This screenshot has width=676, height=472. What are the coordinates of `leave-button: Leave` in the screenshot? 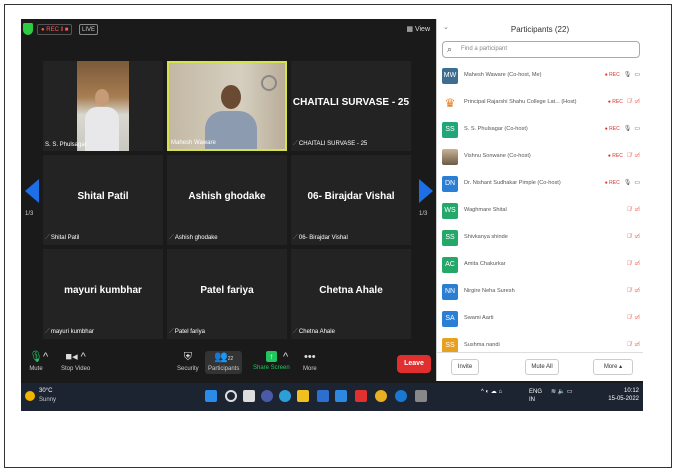 It's located at (414, 364).